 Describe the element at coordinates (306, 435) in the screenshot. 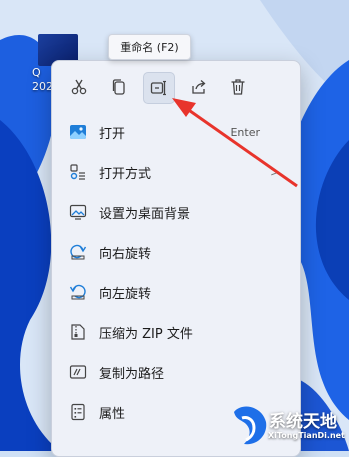

I see `watermark-url: XiTongTianDi.net` at that location.